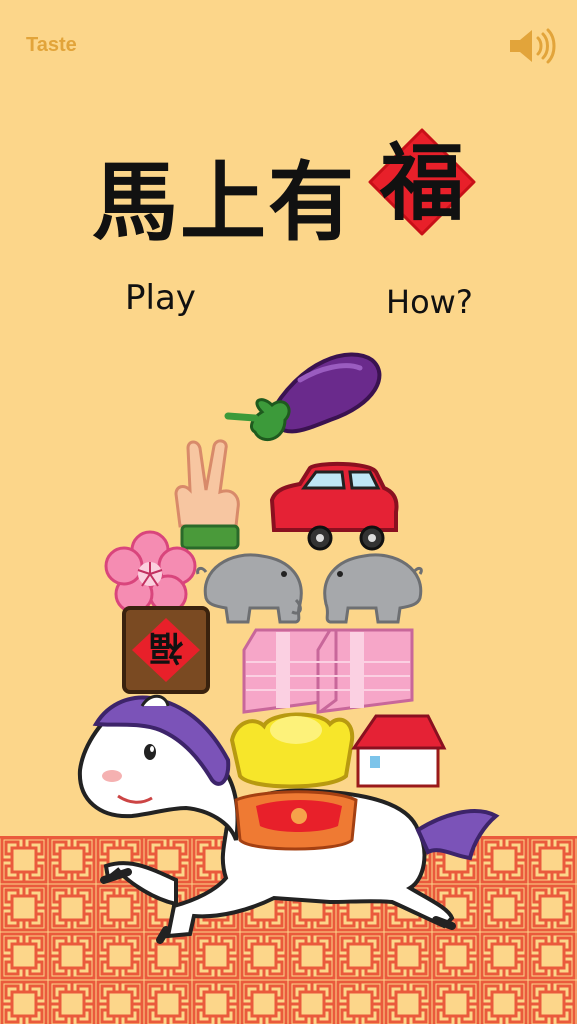  What do you see at coordinates (224, 203) in the screenshot?
I see `game-title: 馬上有` at bounding box center [224, 203].